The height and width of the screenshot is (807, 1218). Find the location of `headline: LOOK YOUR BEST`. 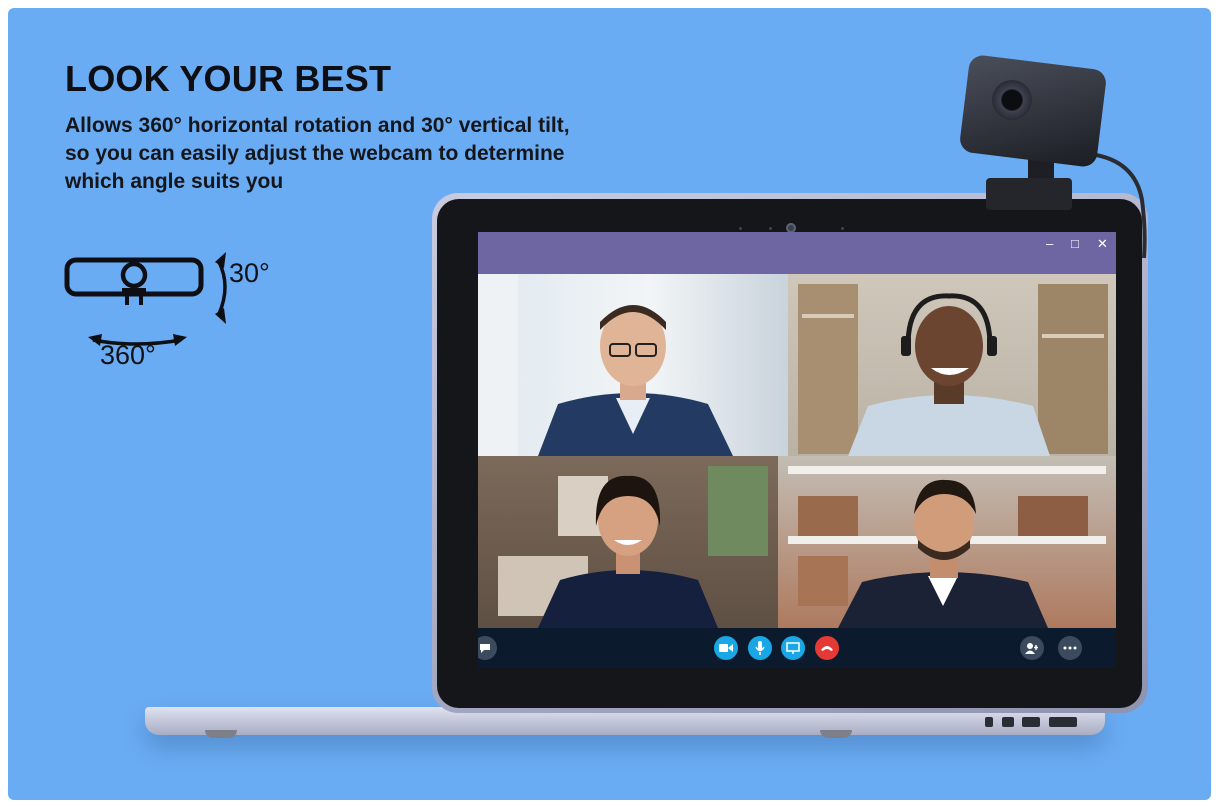

headline: LOOK YOUR BEST is located at coordinates (228, 78).